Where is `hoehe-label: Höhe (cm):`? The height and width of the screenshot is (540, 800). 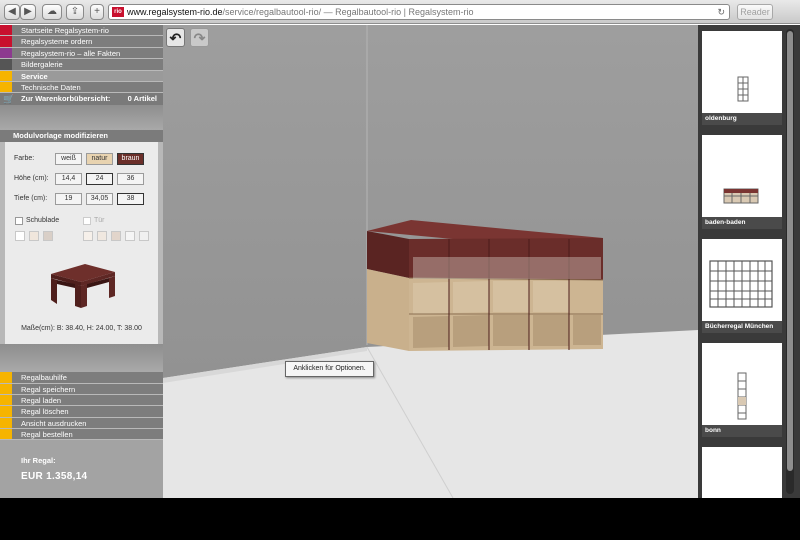
hoehe-label: Höhe (cm): is located at coordinates (31, 179).